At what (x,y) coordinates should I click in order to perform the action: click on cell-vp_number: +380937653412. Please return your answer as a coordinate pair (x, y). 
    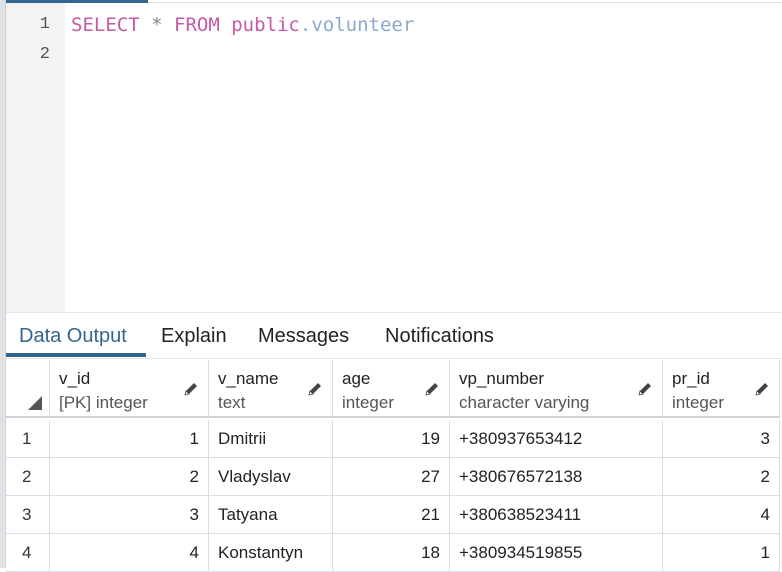
    Looking at the image, I should click on (556, 439).